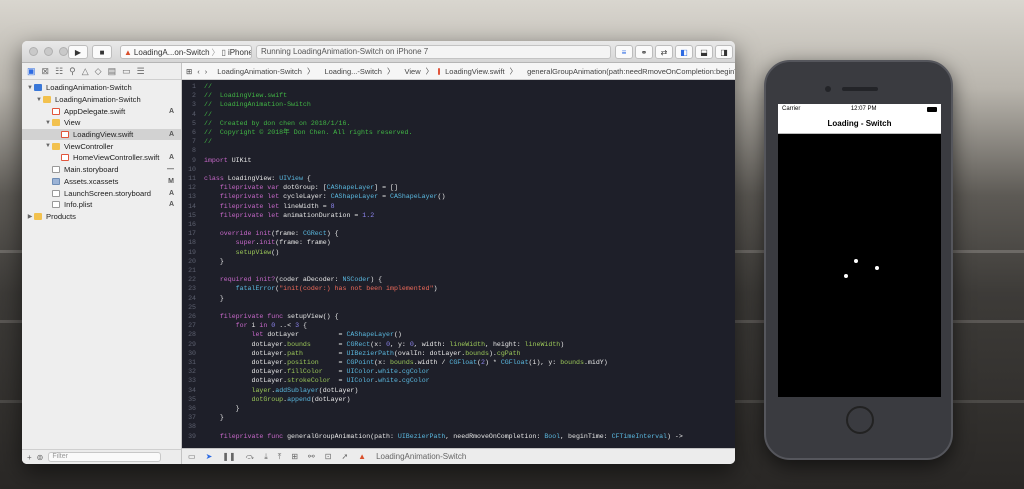  Describe the element at coordinates (259, 71) in the screenshot. I see `jump-crumb: LoadingAnimation-Switch` at that location.